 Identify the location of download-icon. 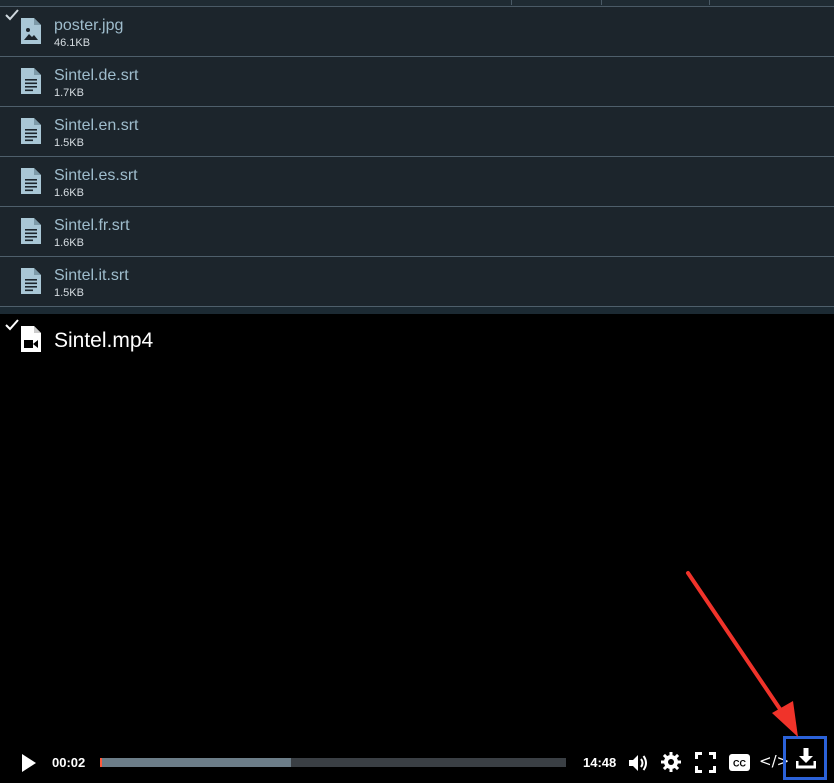
(806, 758).